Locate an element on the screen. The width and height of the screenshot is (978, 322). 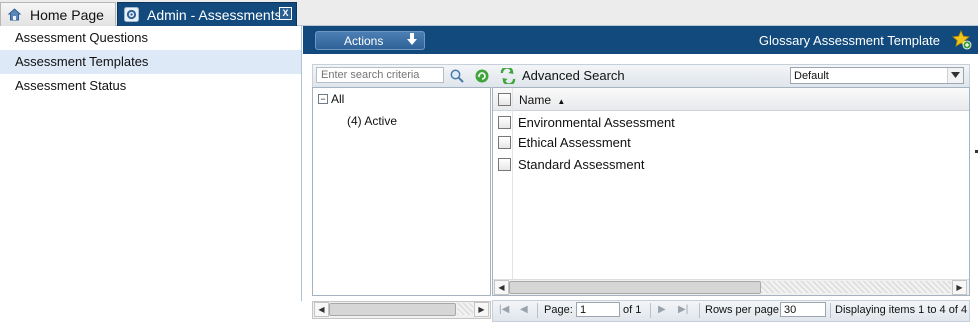
table-row: Environmental Assessment is located at coordinates (731, 123).